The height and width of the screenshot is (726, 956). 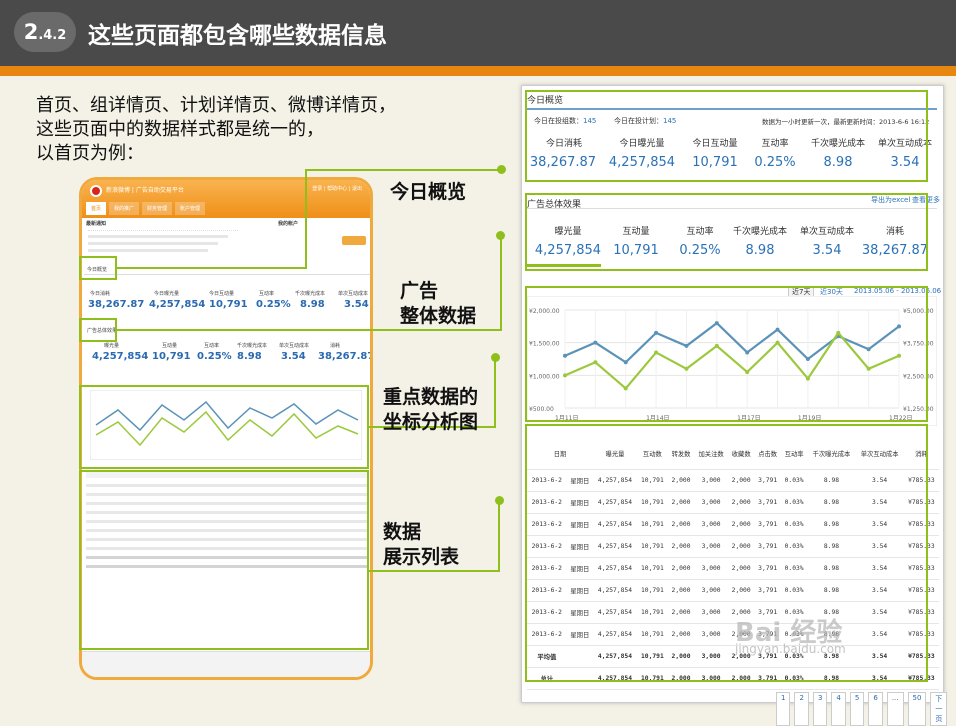 What do you see at coordinates (428, 192) in the screenshot?
I see `callout-today: 今日概览` at bounding box center [428, 192].